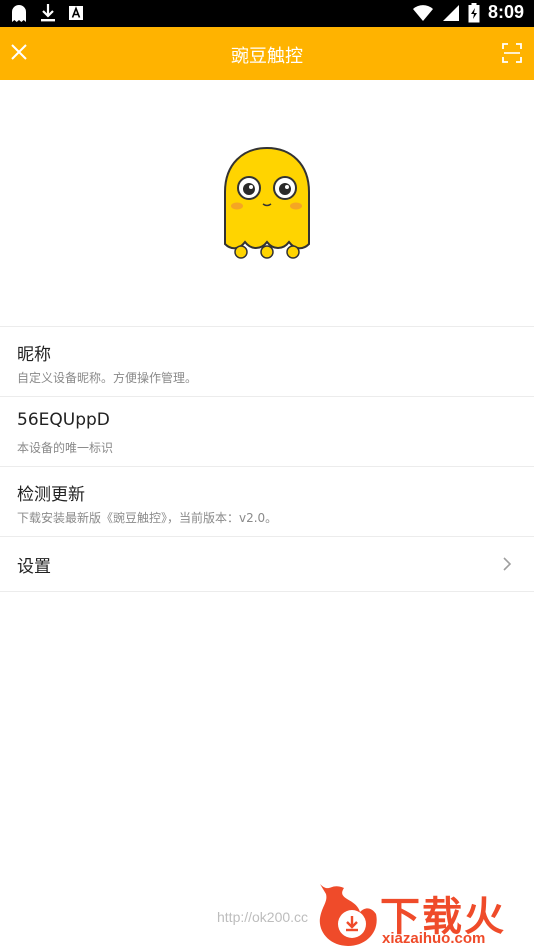  I want to click on device-id-title: 56EQUppD, so click(63, 420).